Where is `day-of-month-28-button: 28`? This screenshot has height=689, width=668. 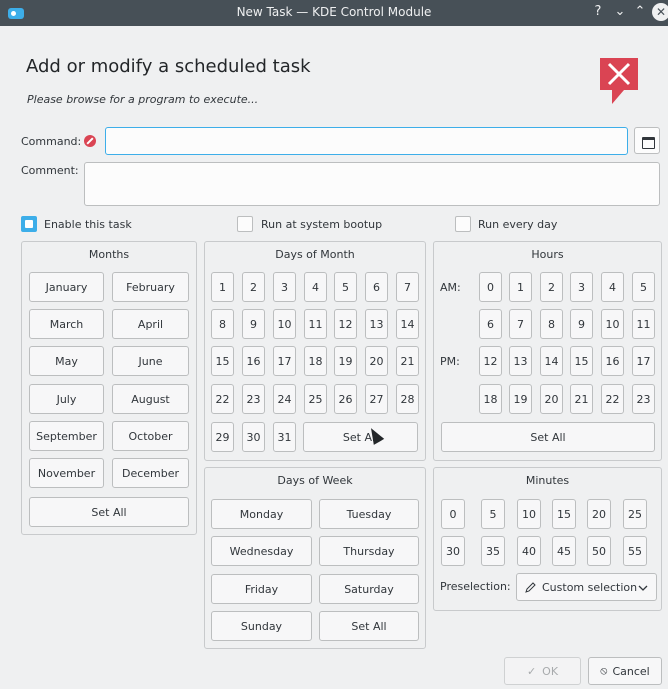 day-of-month-28-button: 28 is located at coordinates (407, 399).